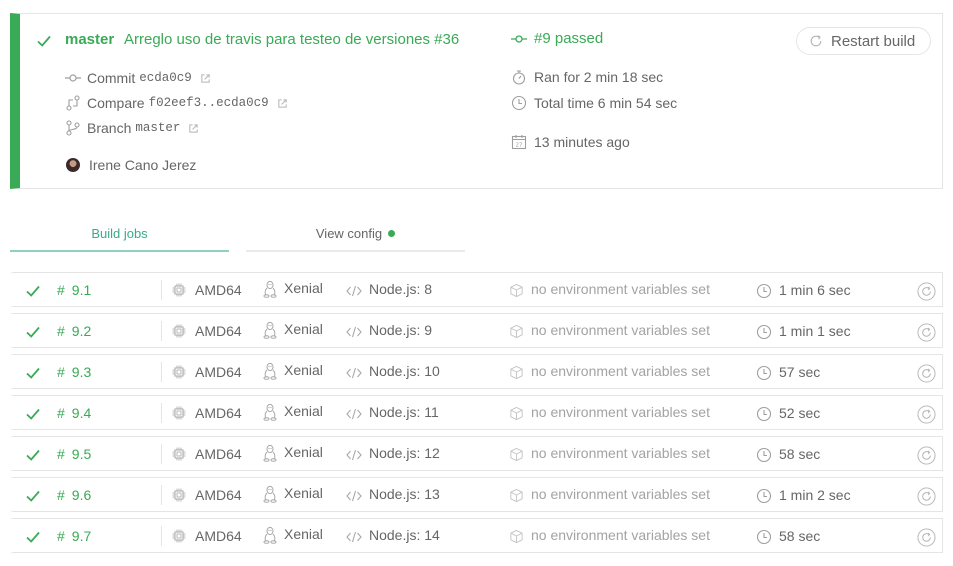 This screenshot has height=566, width=953. I want to click on total-time-text: Total time 6 min 54 sec, so click(606, 103).